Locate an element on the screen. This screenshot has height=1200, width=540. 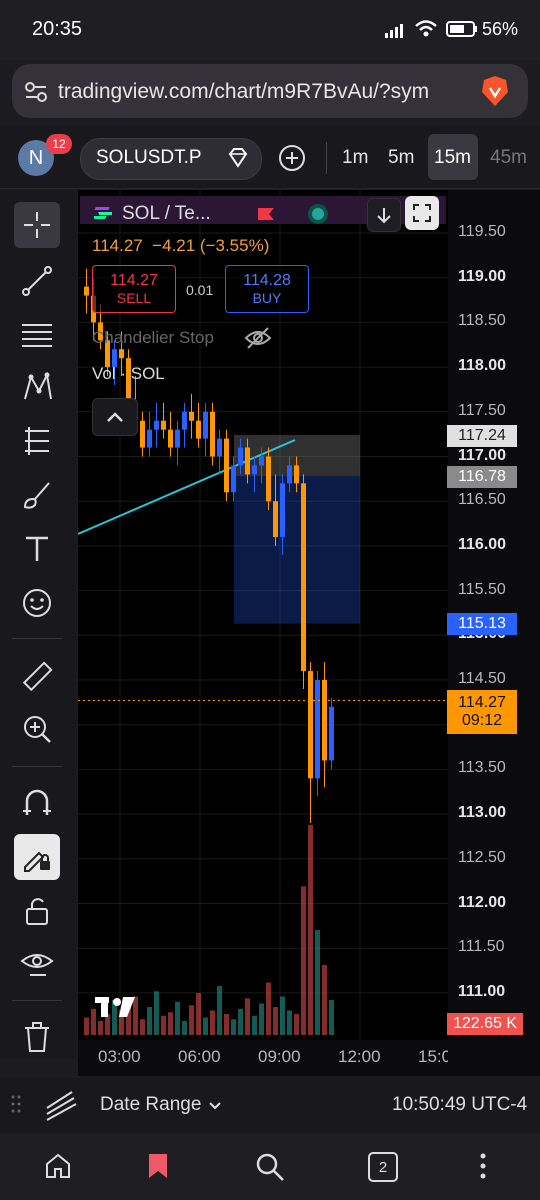
position-target-zone is located at coordinates (297, 550).